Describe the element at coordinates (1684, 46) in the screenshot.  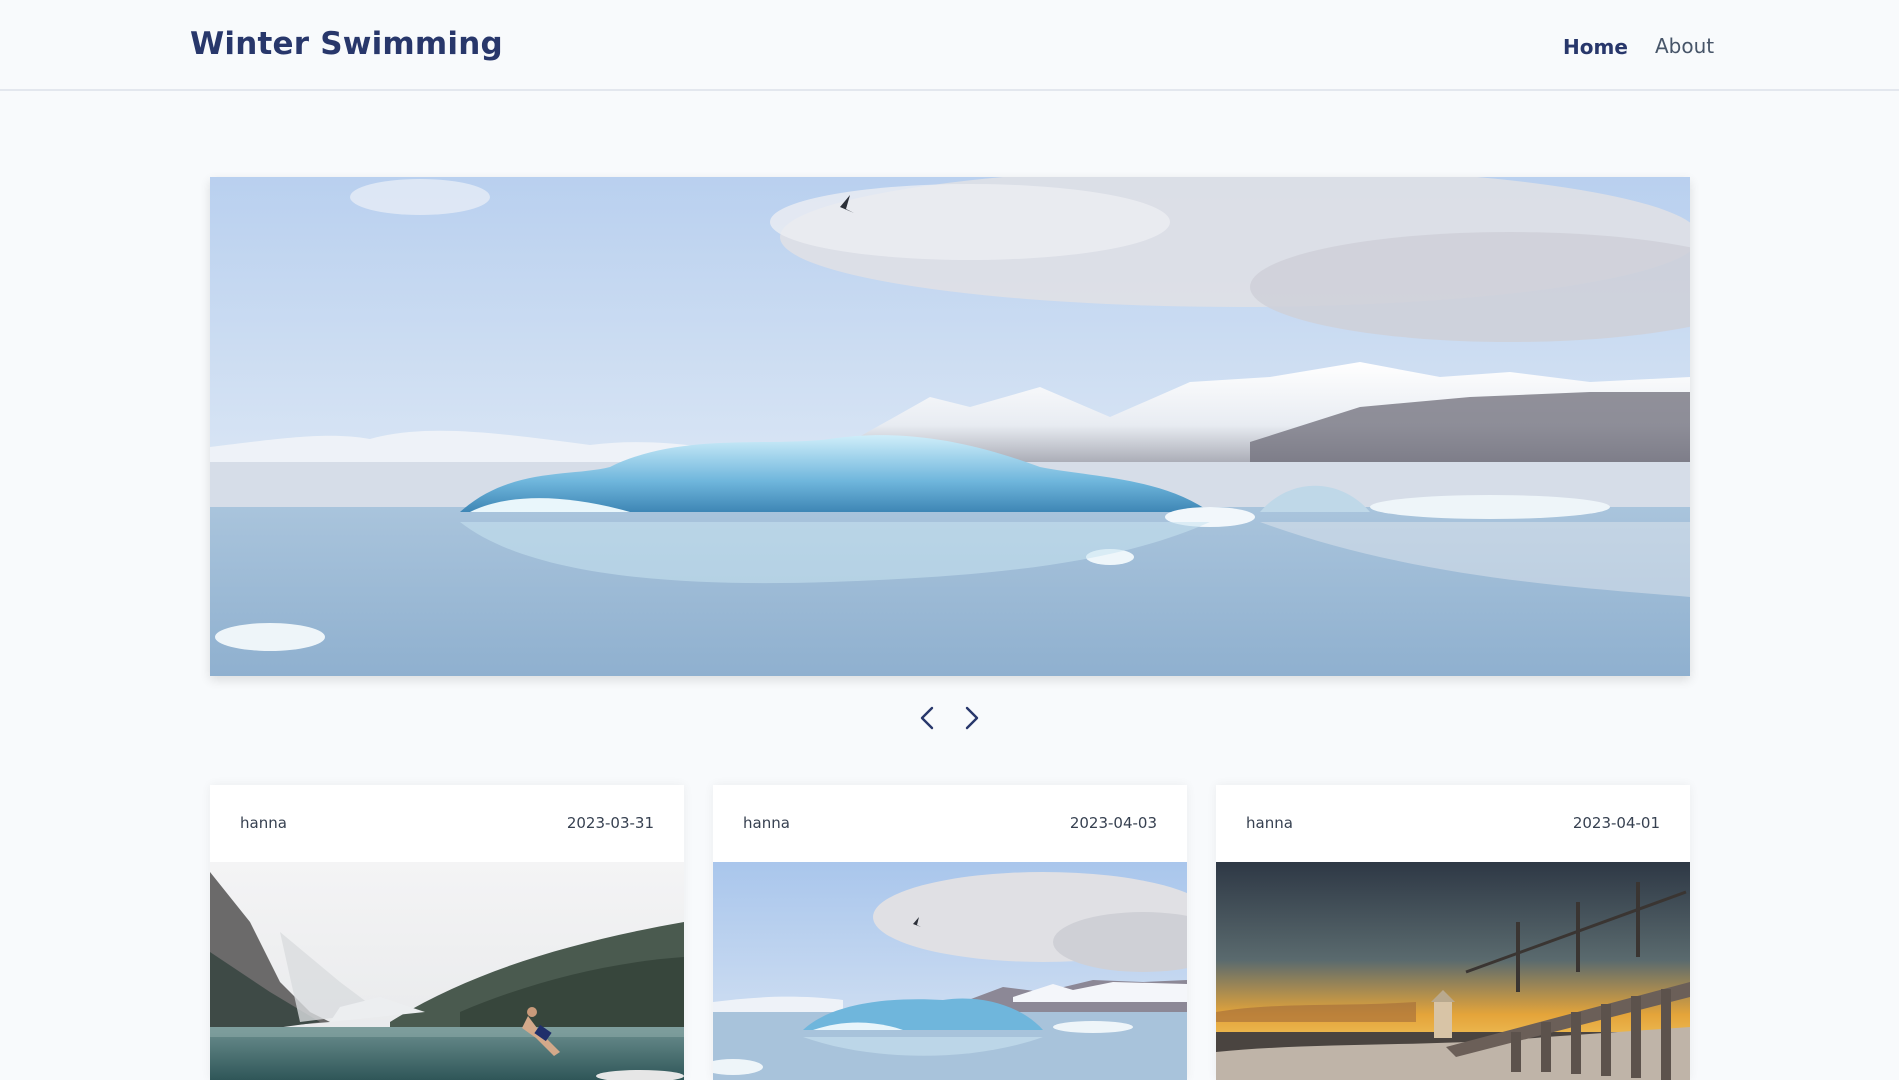
I see `nav-about-link: About` at that location.